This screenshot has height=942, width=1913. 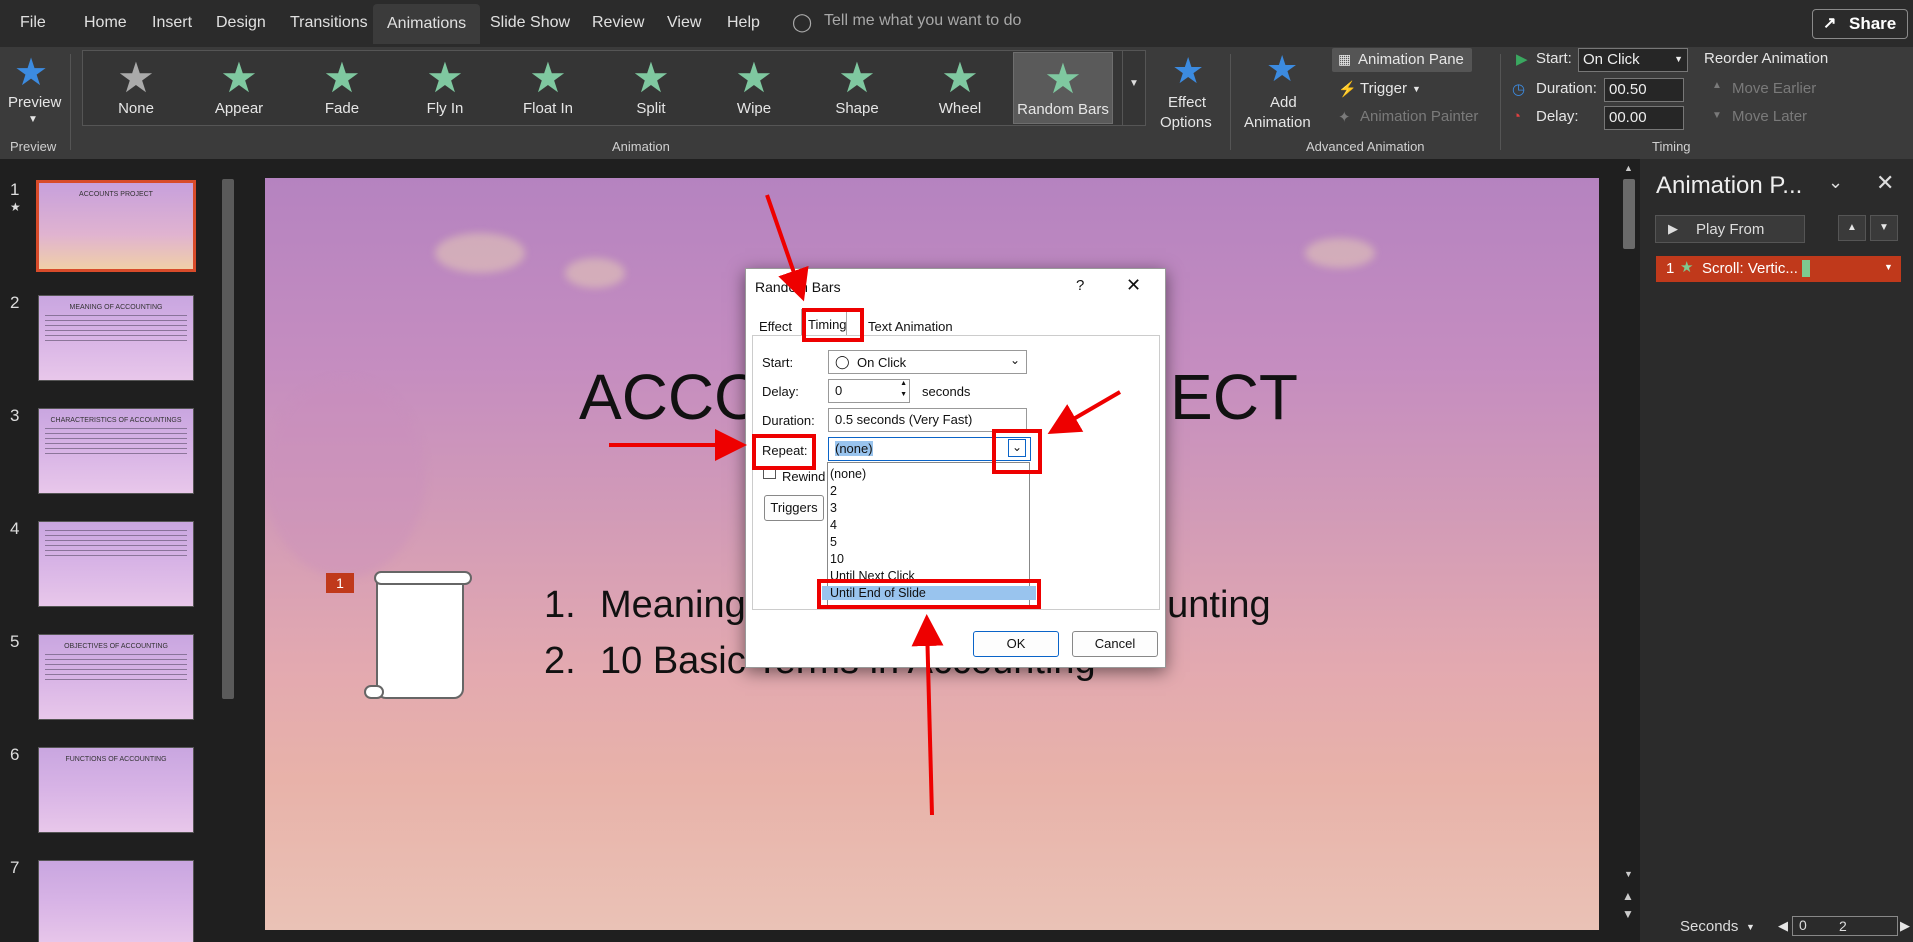 I want to click on share-button: ↗ Share, so click(x=1860, y=24).